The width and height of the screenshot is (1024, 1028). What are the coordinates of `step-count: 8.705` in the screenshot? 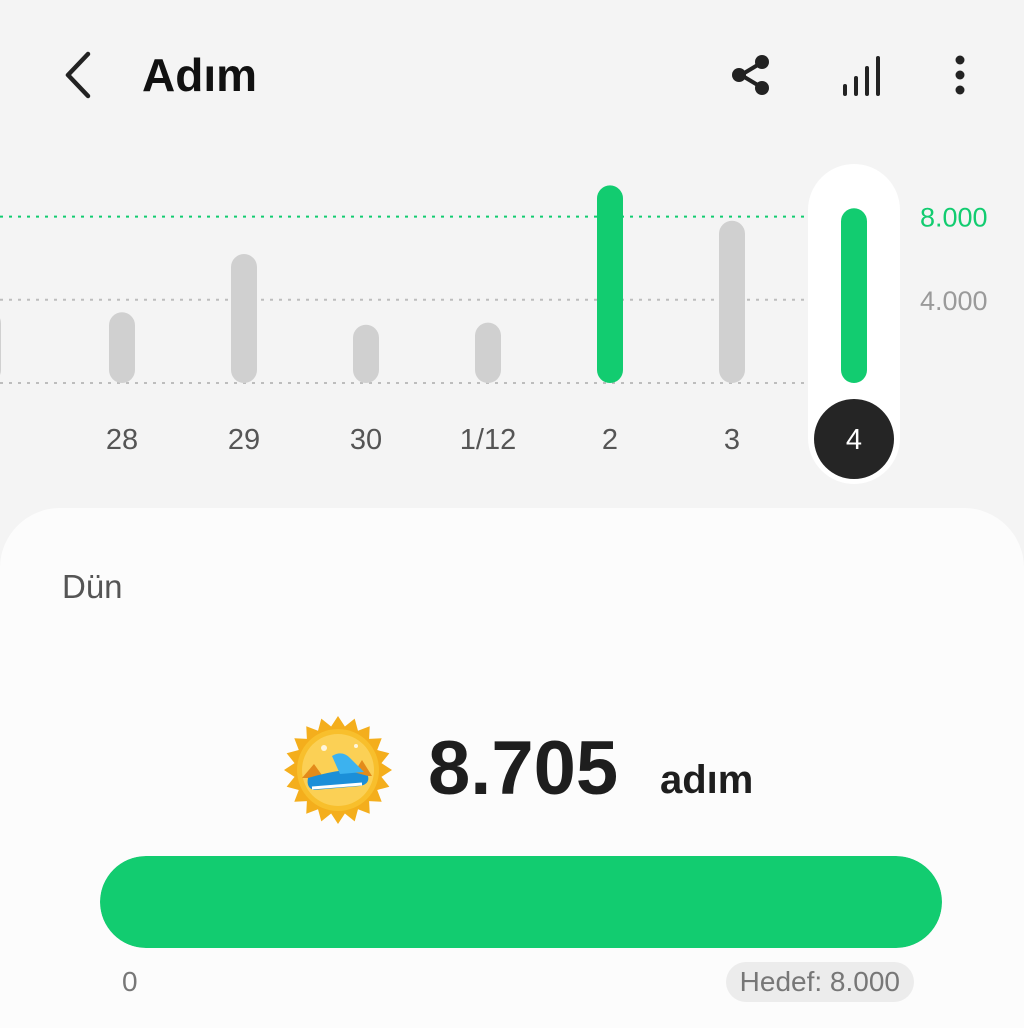 It's located at (523, 768).